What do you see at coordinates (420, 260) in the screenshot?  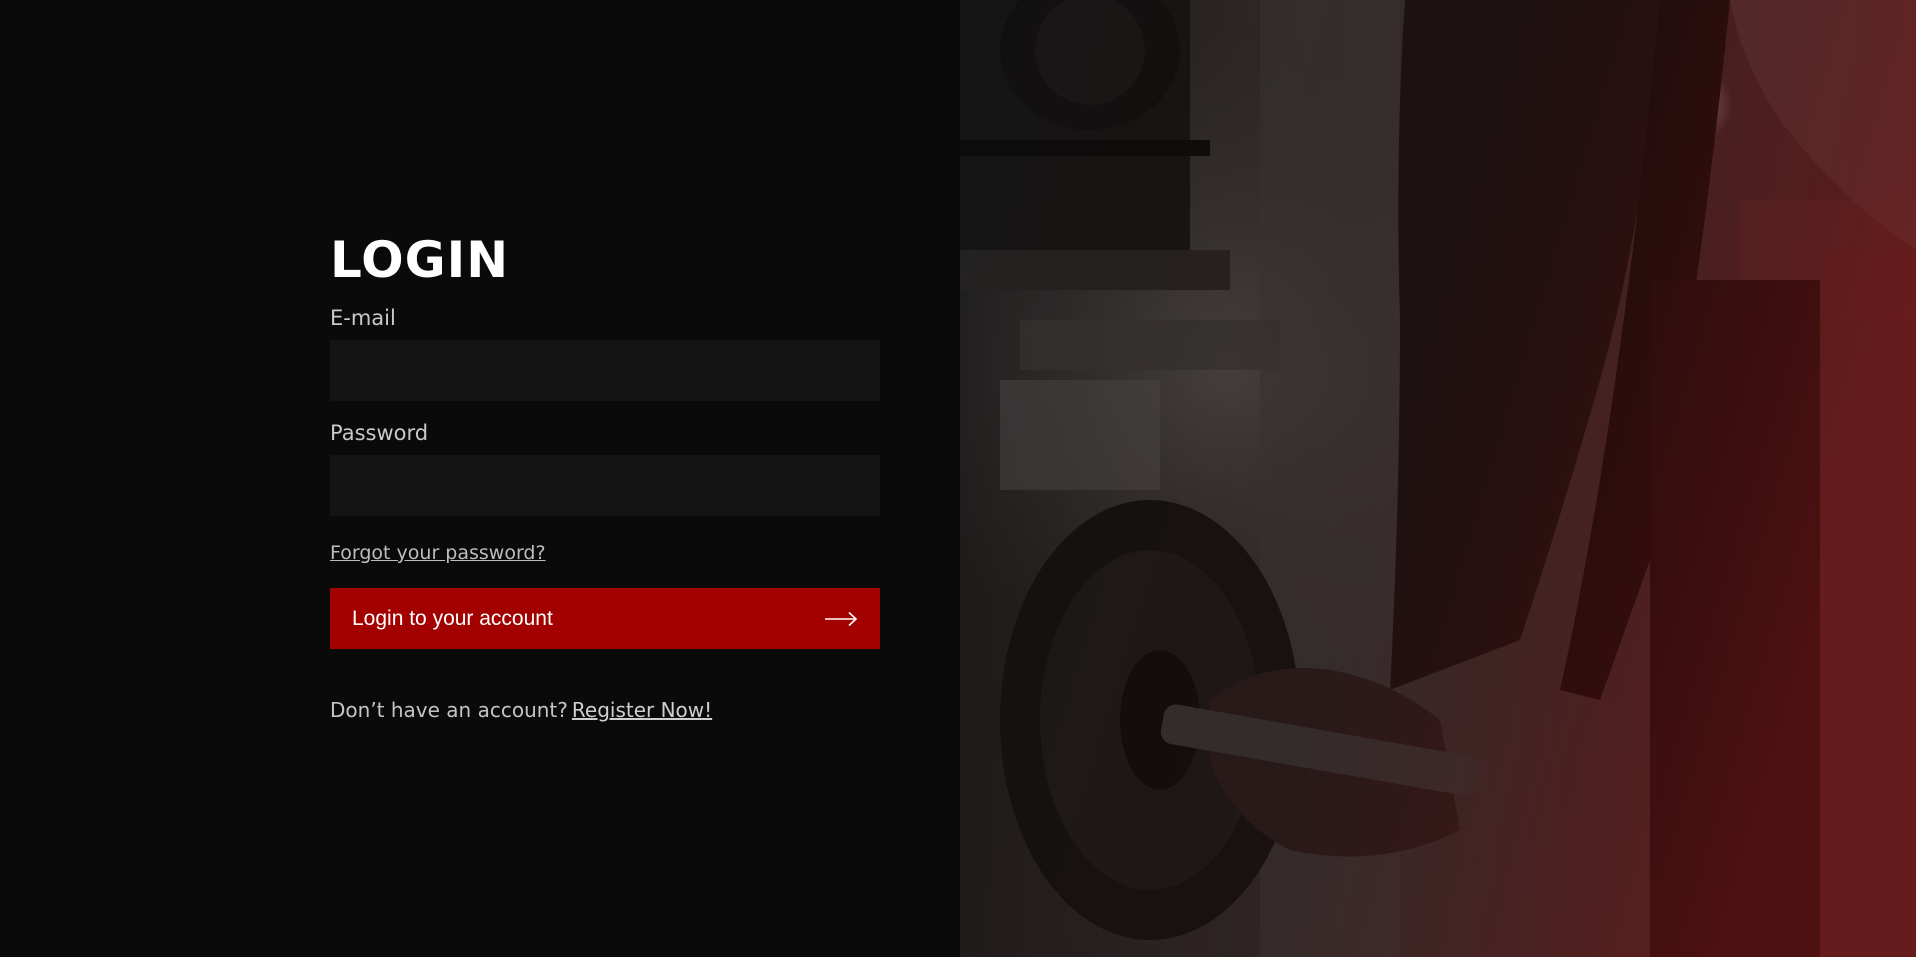 I see `page-title: LOGIN` at bounding box center [420, 260].